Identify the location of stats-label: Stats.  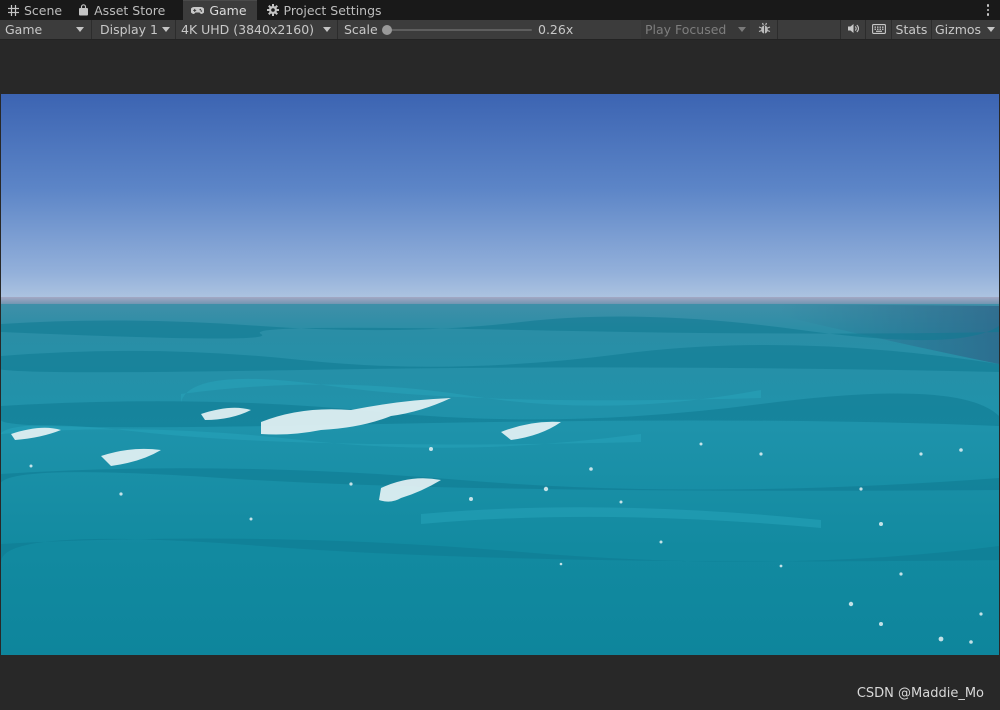
(911, 29).